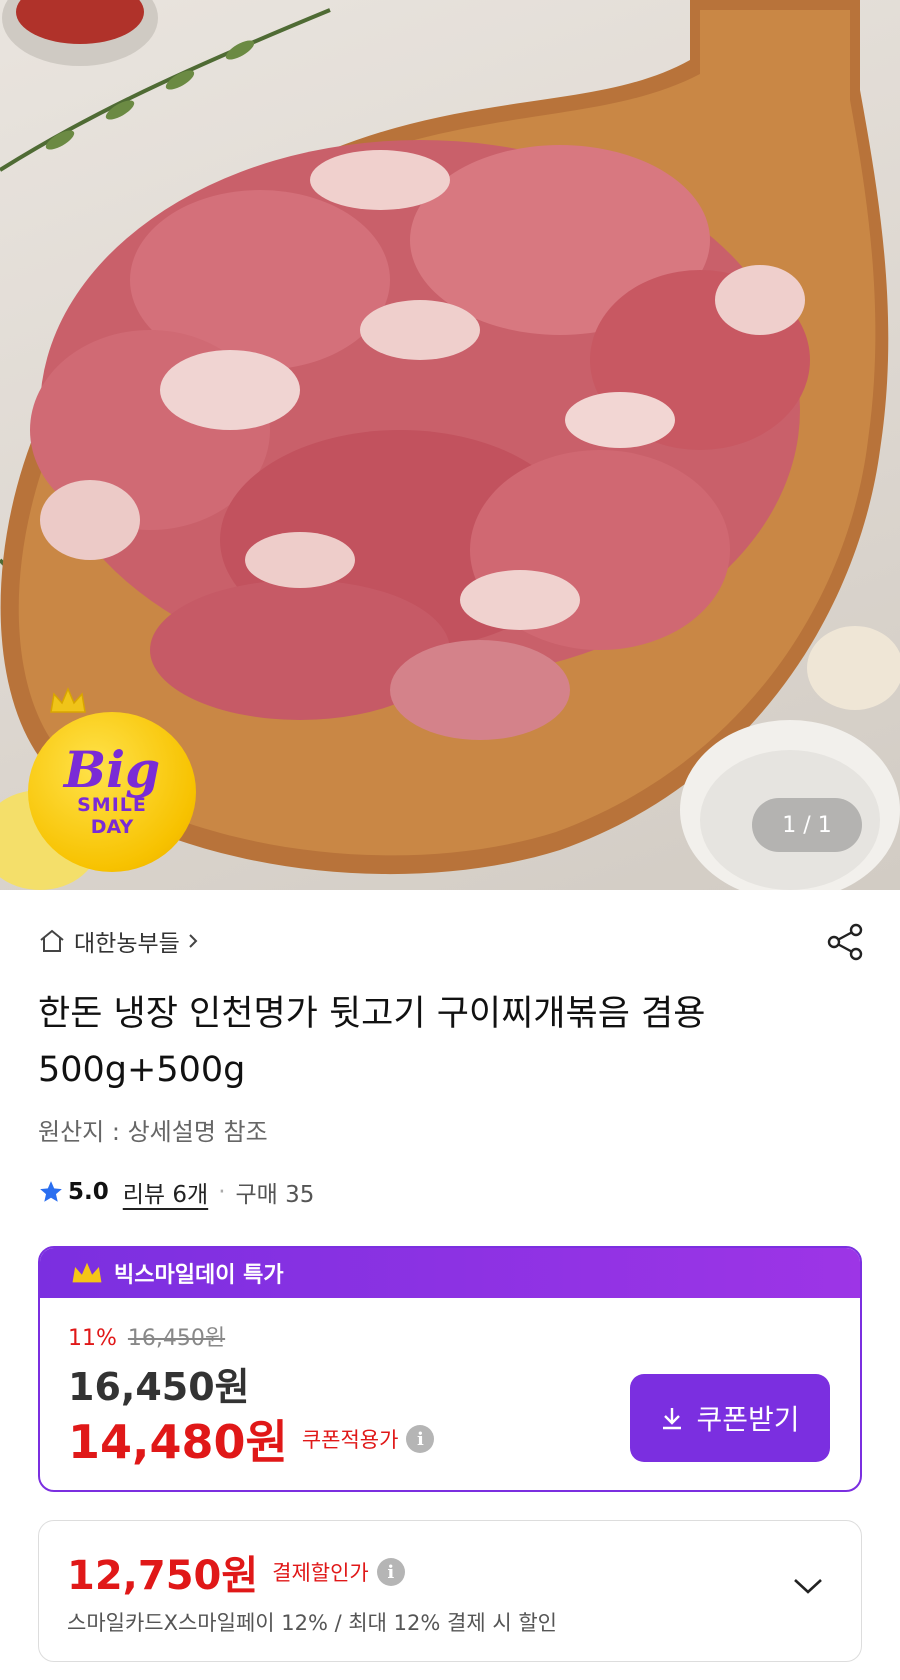 The height and width of the screenshot is (1680, 900). Describe the element at coordinates (92, 1338) in the screenshot. I see `discount-percent: 11%` at that location.